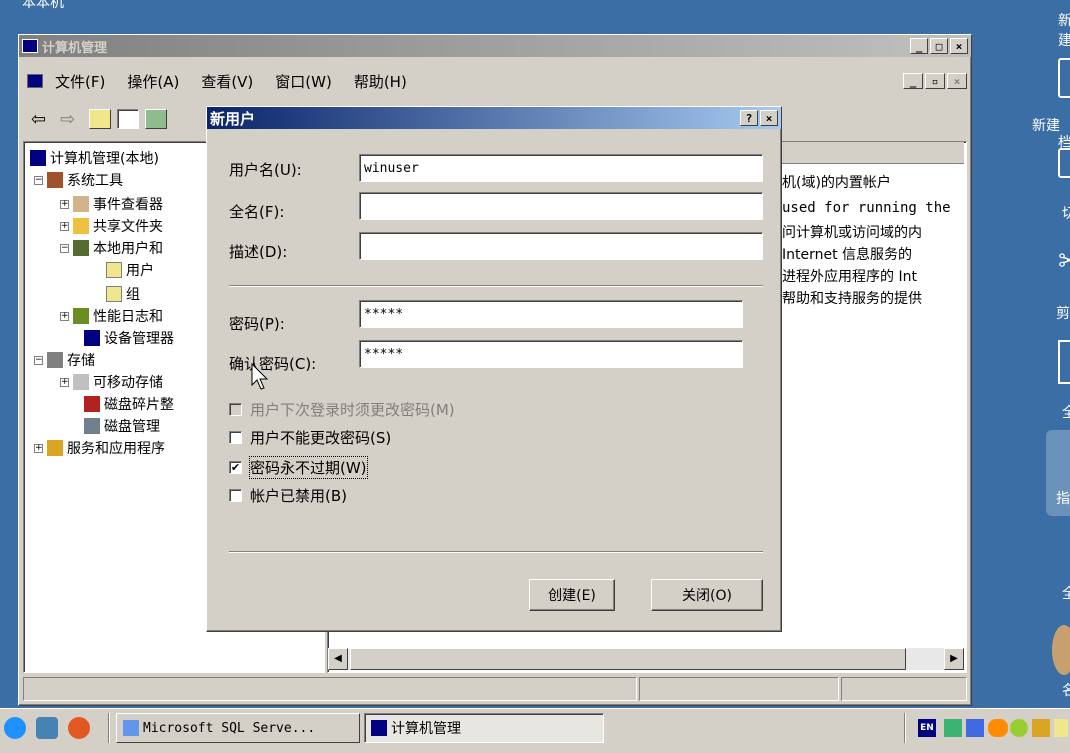 The height and width of the screenshot is (753, 1070). Describe the element at coordinates (100, 119) in the screenshot. I see `up-folder-icon` at that location.